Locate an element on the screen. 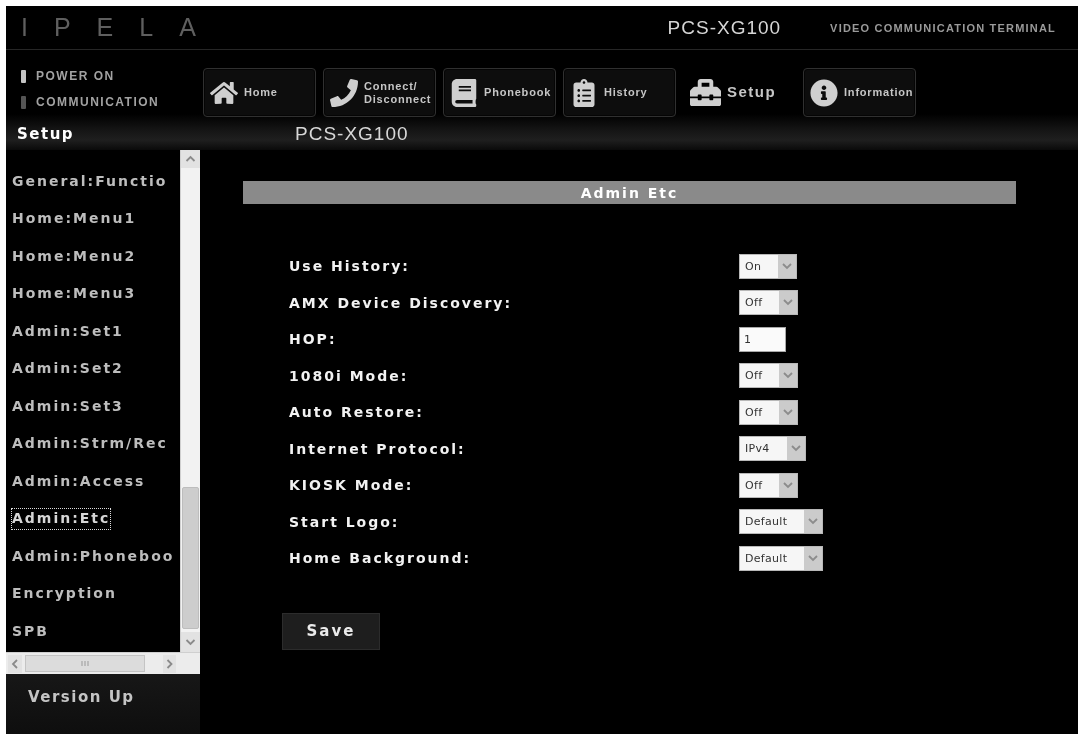  sidebar-link: General:Functio is located at coordinates (90, 181).